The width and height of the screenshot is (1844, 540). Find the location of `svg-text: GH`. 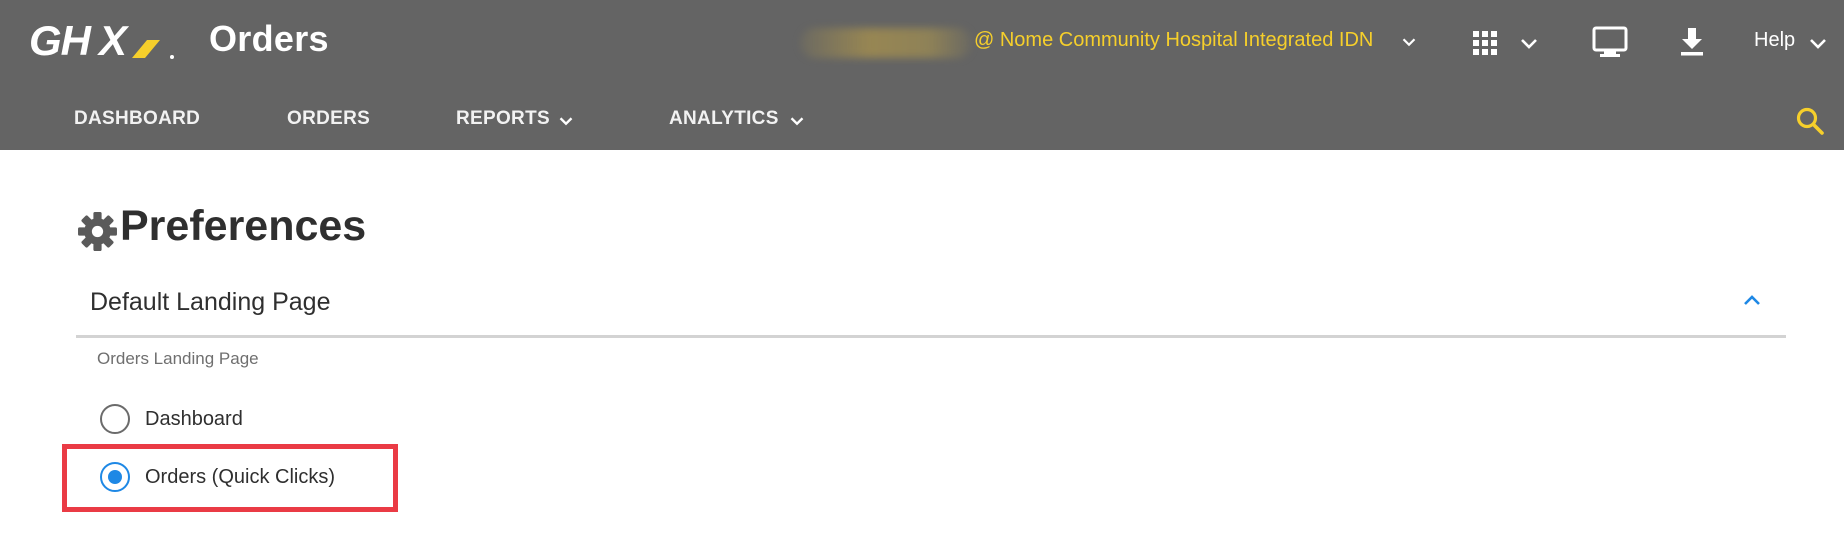

svg-text: GH is located at coordinates (61, 41).